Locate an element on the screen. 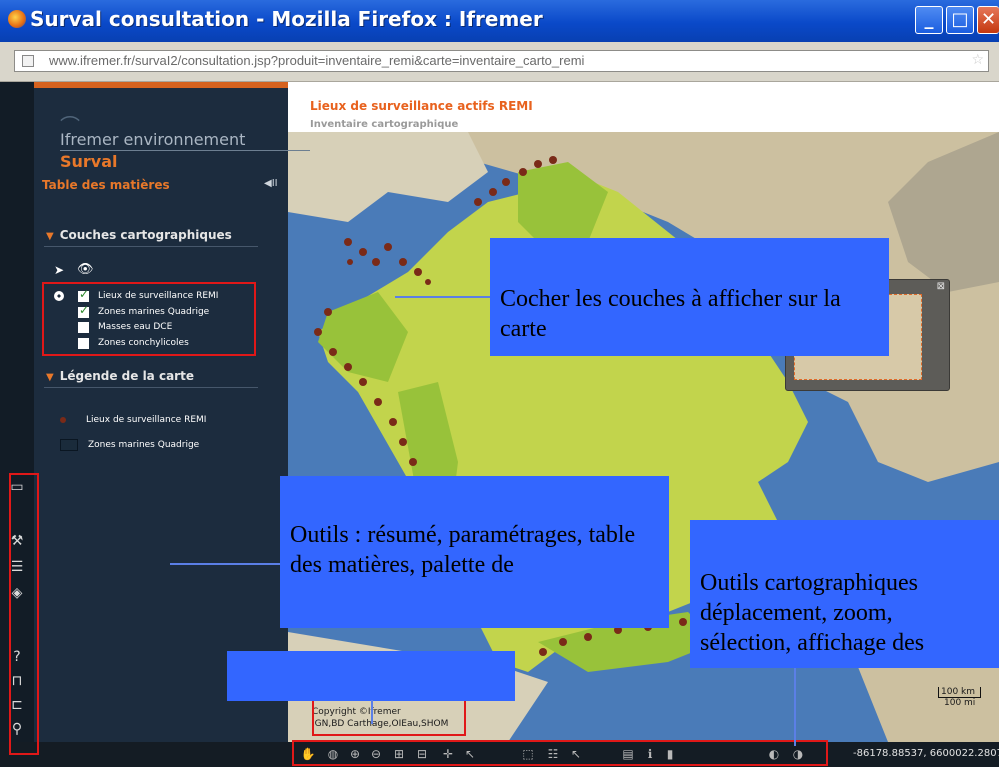  legend-item-sites: Lieux de surveillance REMI is located at coordinates (133, 420).